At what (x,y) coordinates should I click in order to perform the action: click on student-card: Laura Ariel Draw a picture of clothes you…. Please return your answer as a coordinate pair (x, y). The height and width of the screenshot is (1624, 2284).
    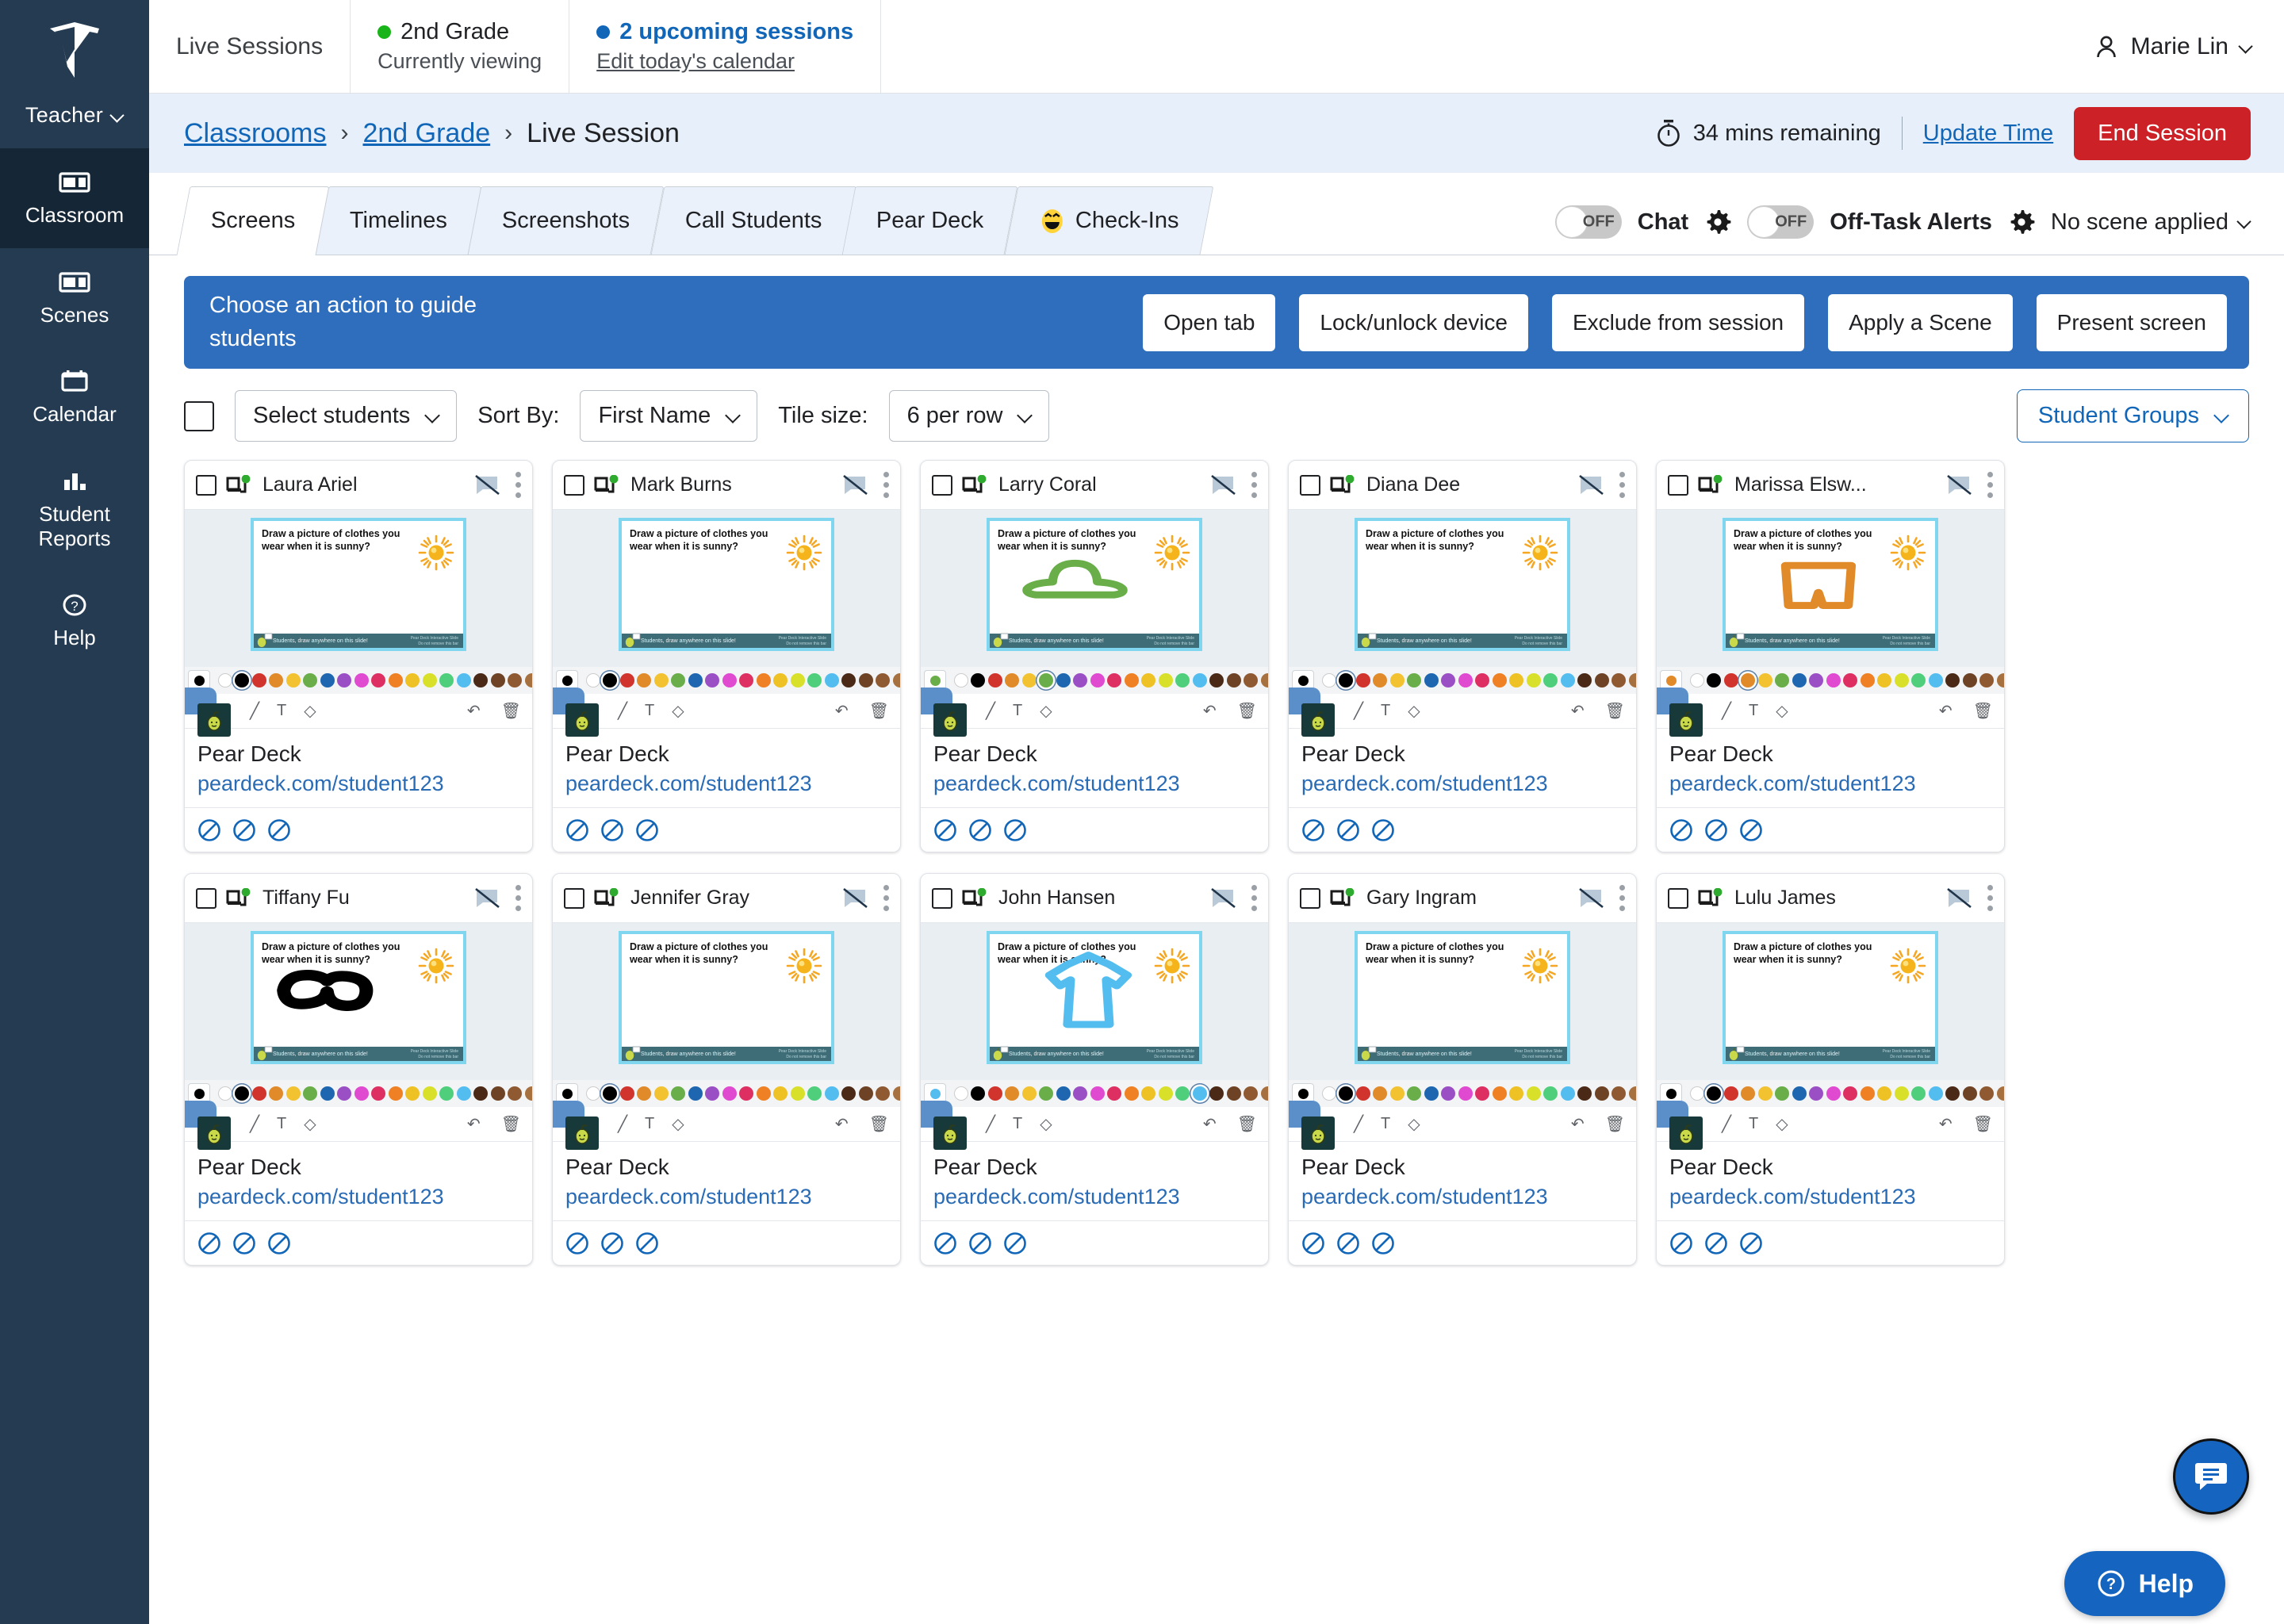
    Looking at the image, I should click on (358, 656).